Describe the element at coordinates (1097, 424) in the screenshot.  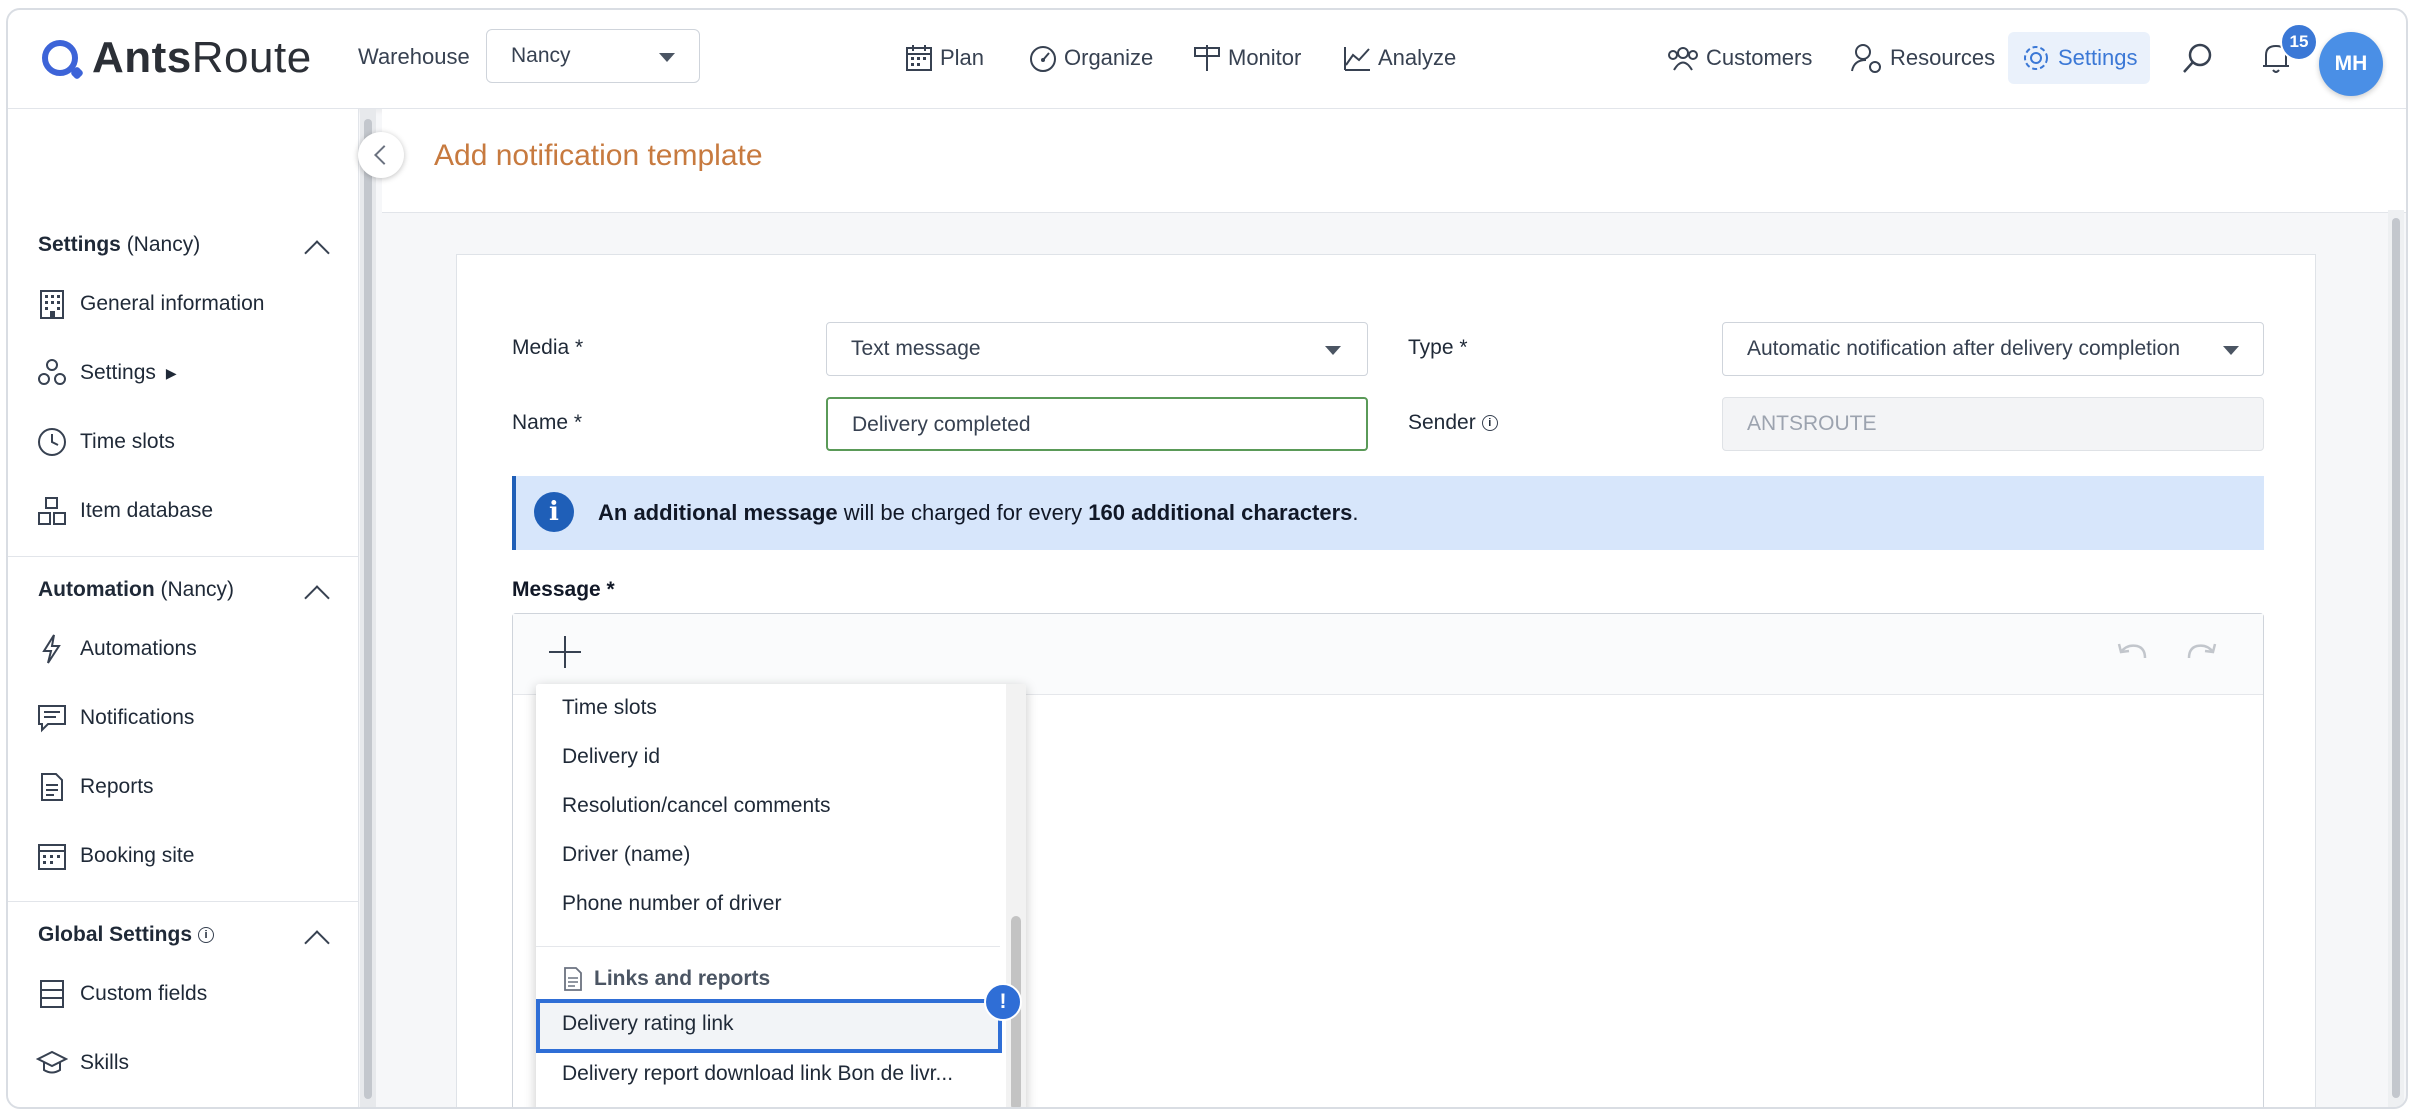
I see `name-input: Delivery completed` at that location.